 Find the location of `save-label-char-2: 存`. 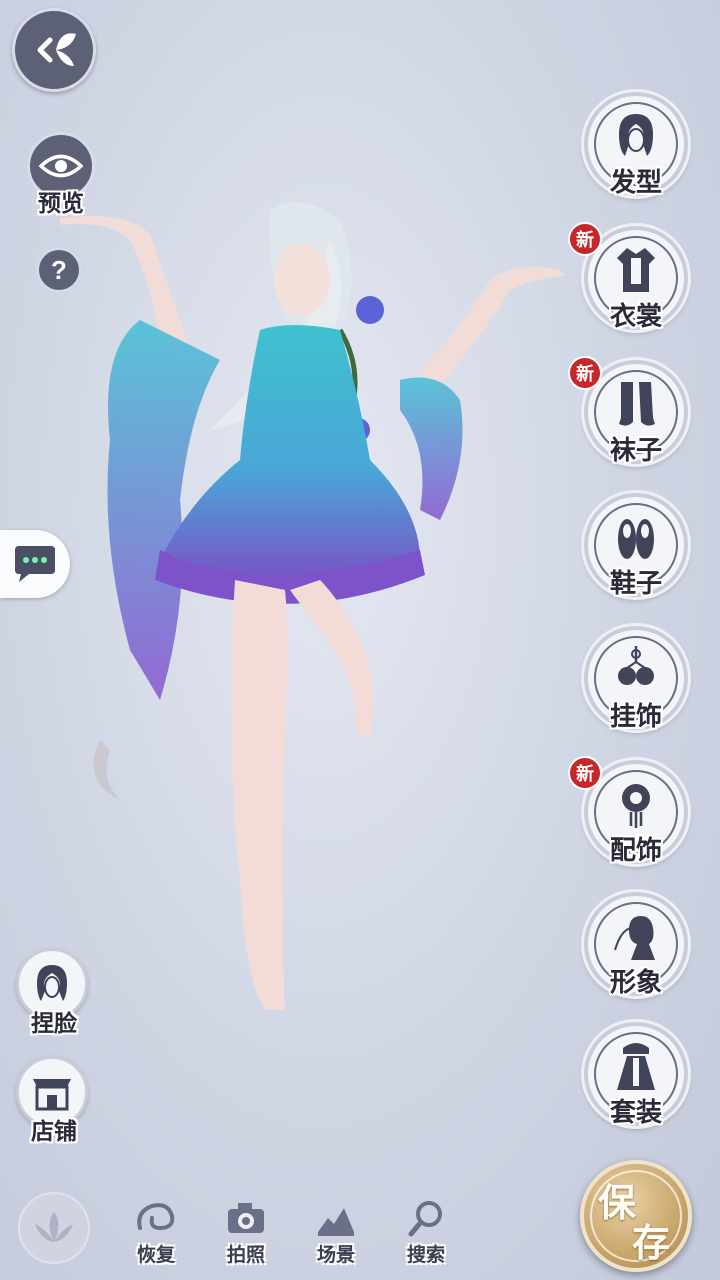

save-label-char-2: 存 is located at coordinates (651, 1242).